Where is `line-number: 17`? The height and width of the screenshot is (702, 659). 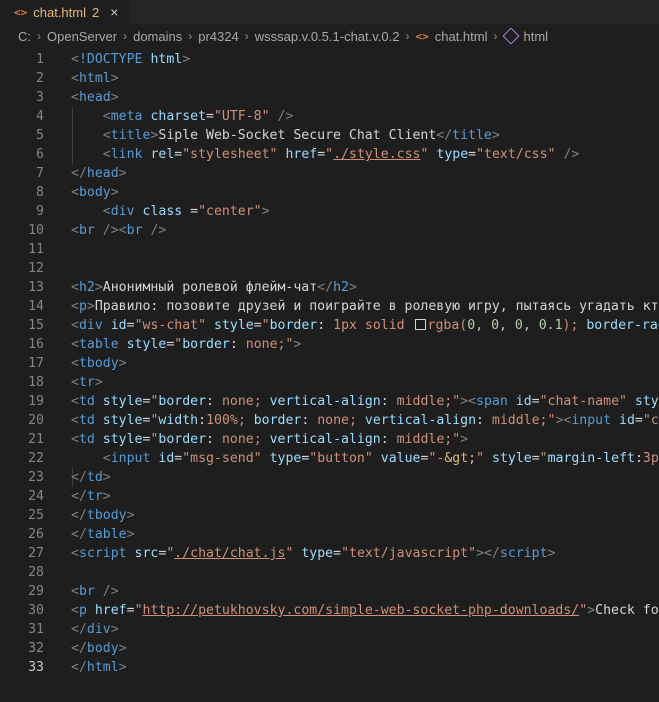
line-number: 17 is located at coordinates (36, 363).